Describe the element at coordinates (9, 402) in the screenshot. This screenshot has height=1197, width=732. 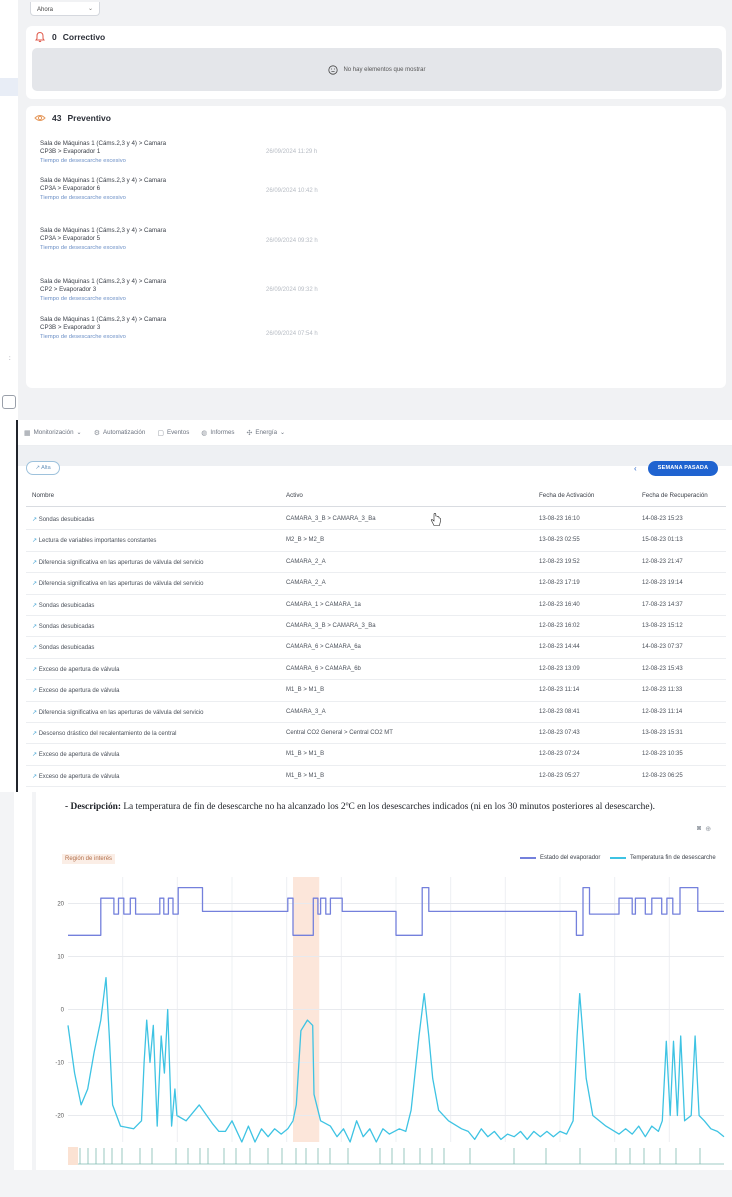
I see `sidebar-button` at that location.